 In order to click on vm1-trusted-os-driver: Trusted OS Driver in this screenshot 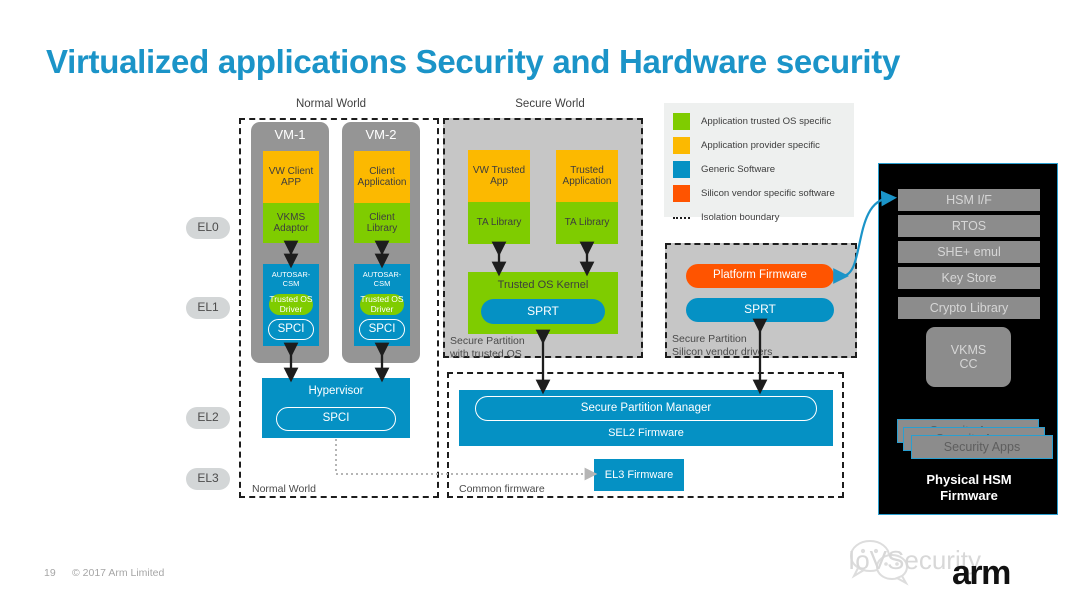, I will do `click(291, 304)`.